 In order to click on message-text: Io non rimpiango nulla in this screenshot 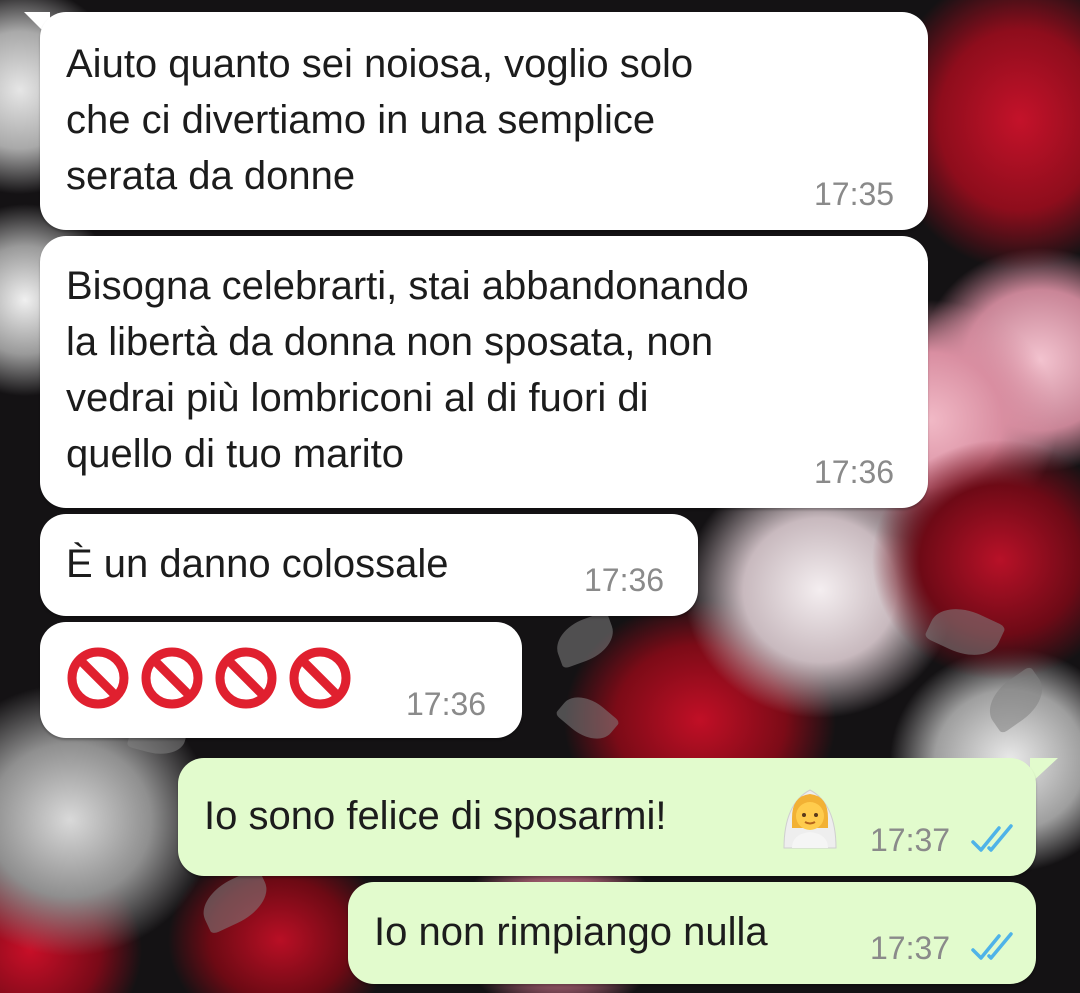, I will do `click(571, 932)`.